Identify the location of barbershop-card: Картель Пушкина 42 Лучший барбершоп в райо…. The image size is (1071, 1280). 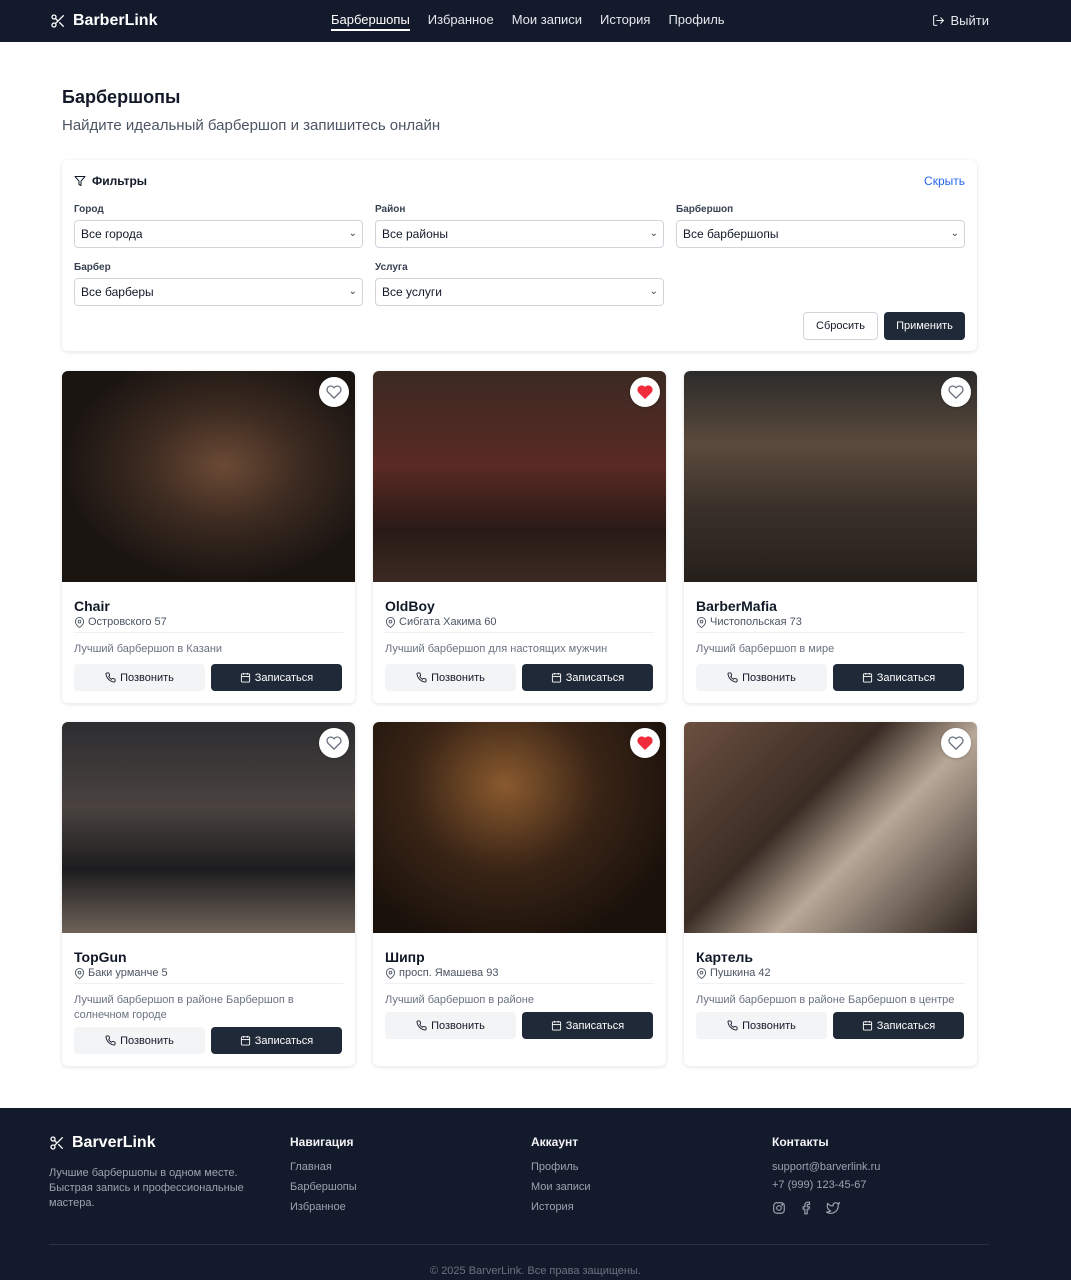
(830, 894).